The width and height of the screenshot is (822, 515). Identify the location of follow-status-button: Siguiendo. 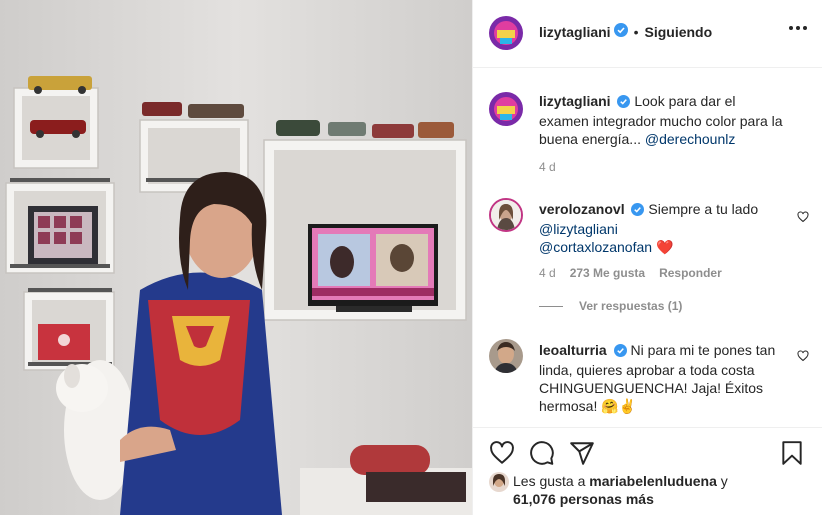
(678, 32).